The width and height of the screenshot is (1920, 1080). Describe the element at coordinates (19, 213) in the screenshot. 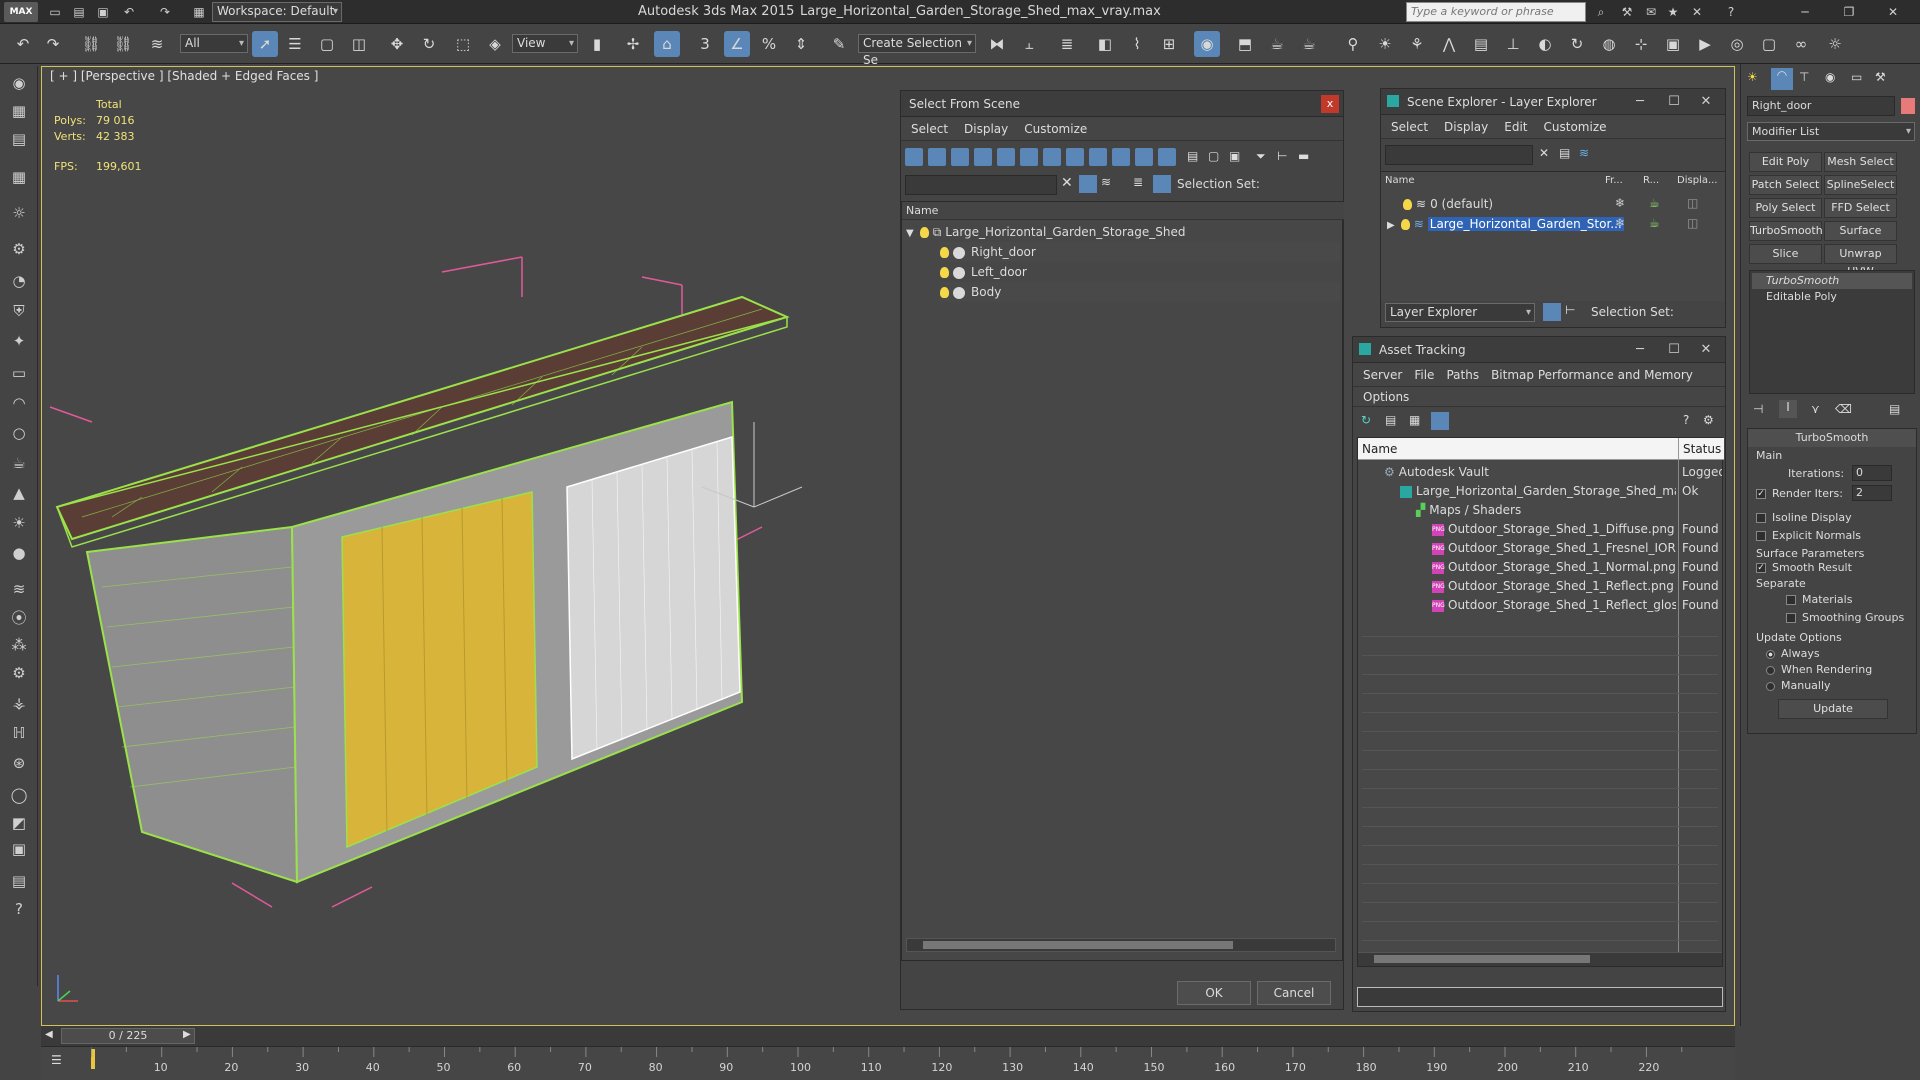

I see `display-icon: ☼` at that location.